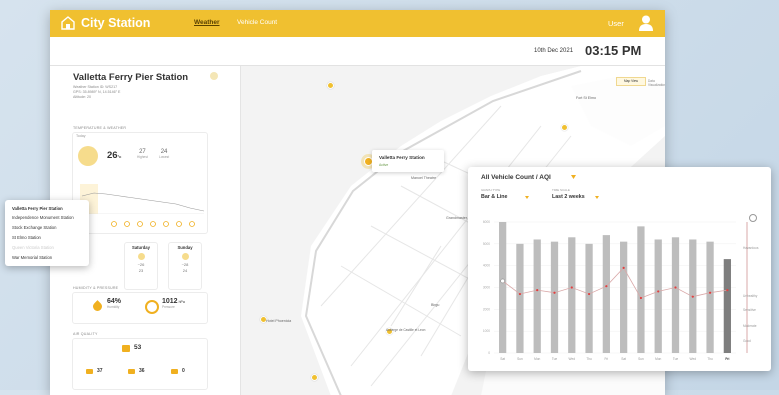 This screenshot has width=779, height=395. What do you see at coordinates (486, 309) in the screenshot?
I see `y-tick-label: 2000` at bounding box center [486, 309].